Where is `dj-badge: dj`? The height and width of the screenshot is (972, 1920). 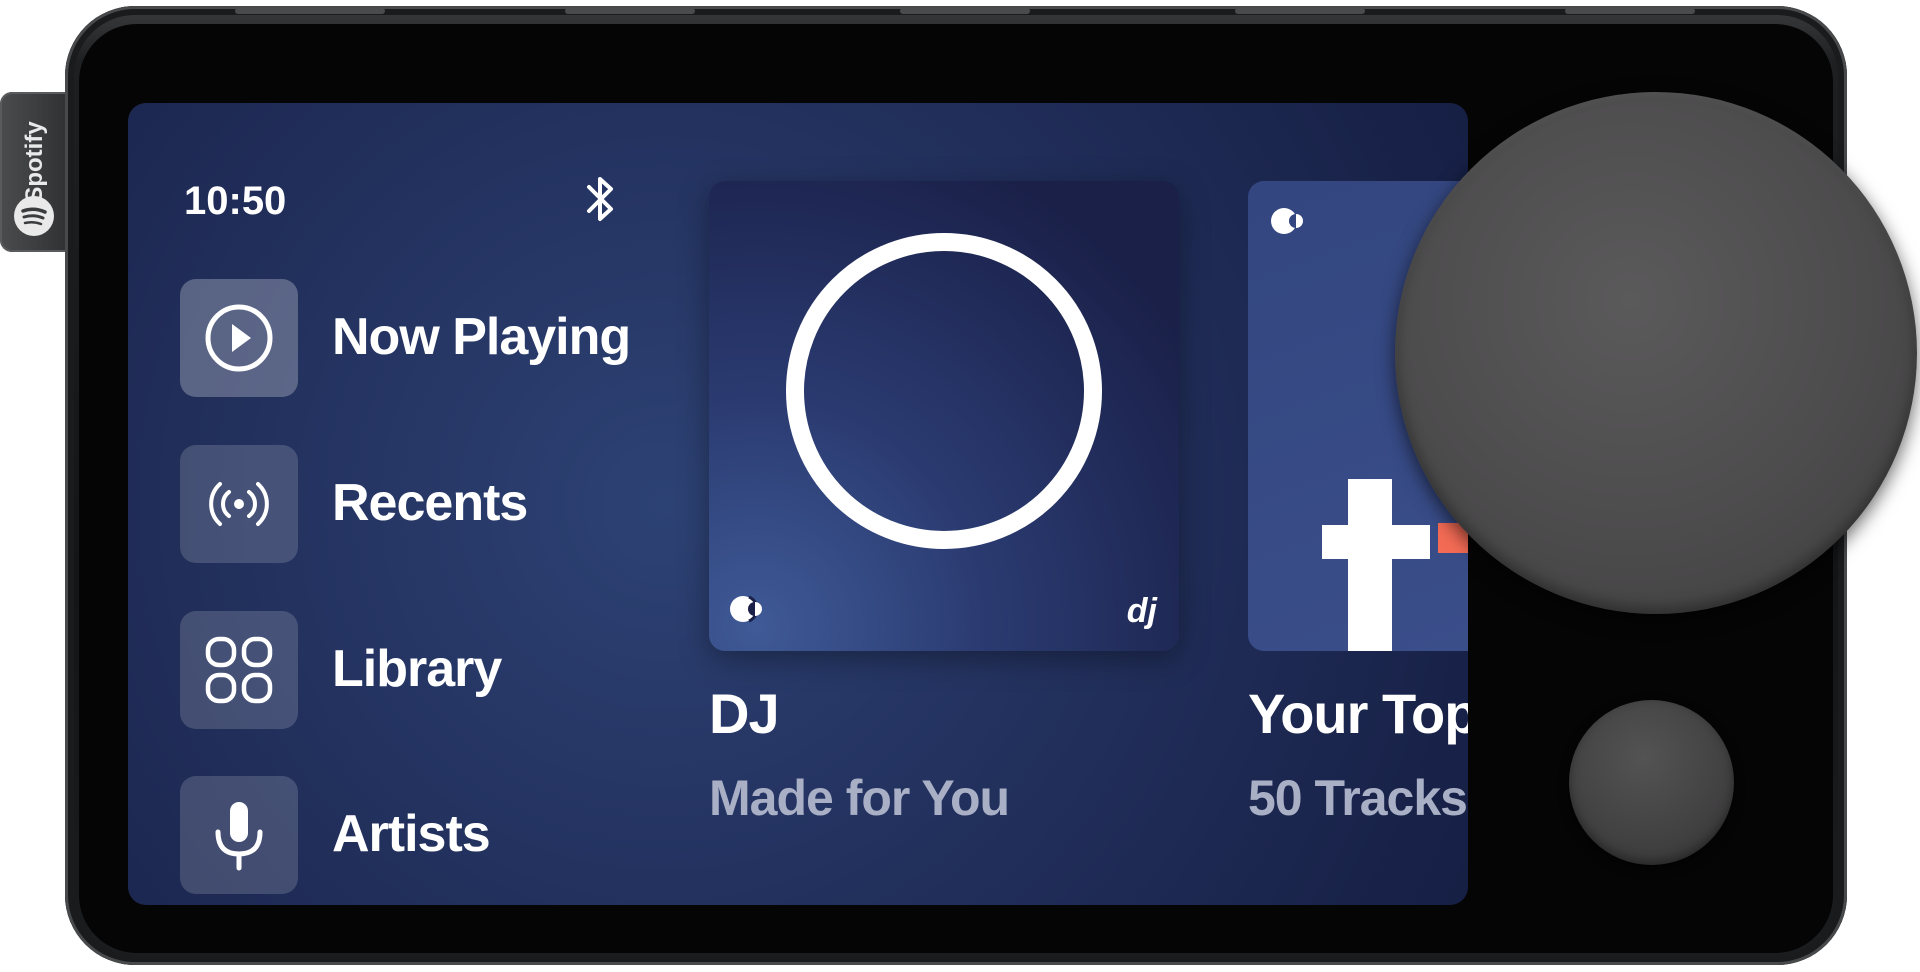
dj-badge: dj is located at coordinates (1141, 611).